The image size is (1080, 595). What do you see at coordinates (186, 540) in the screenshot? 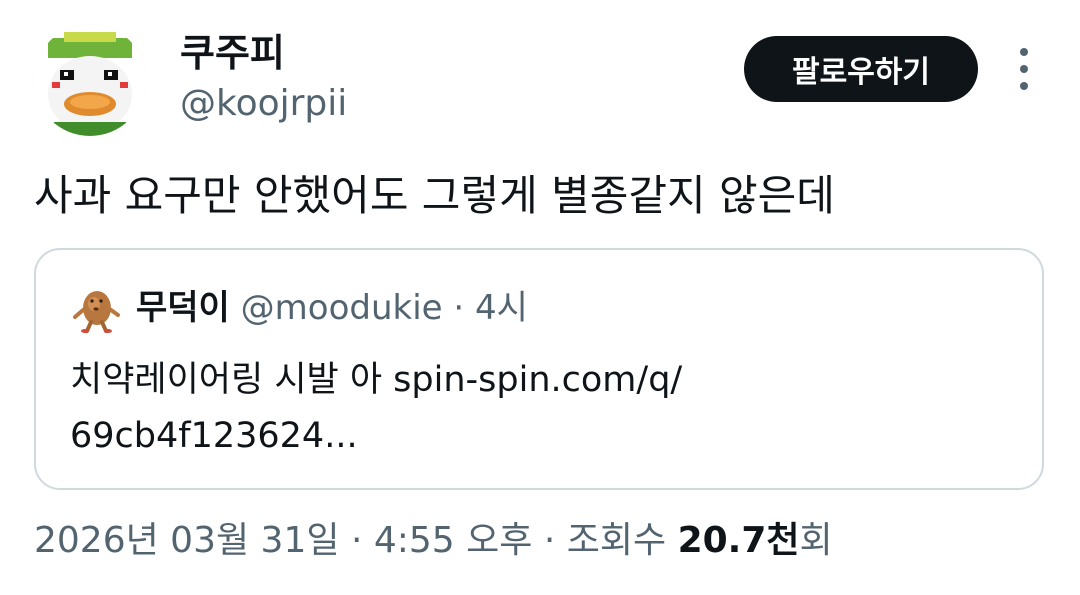
I see `tweet-date: 2026년 03월 31일` at bounding box center [186, 540].